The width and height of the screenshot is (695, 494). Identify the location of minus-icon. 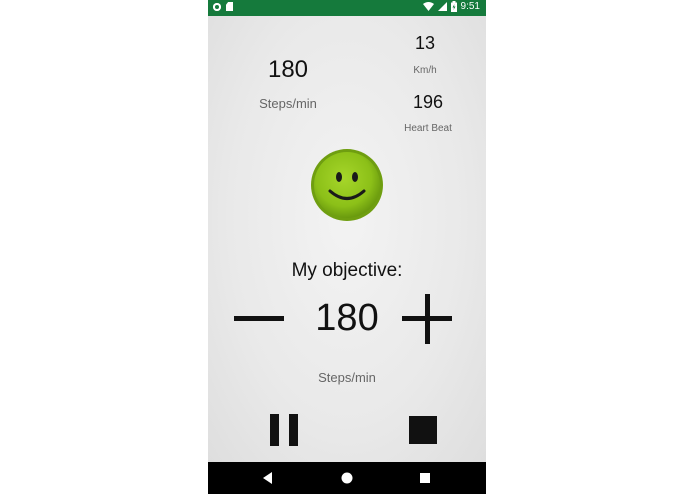
(259, 318).